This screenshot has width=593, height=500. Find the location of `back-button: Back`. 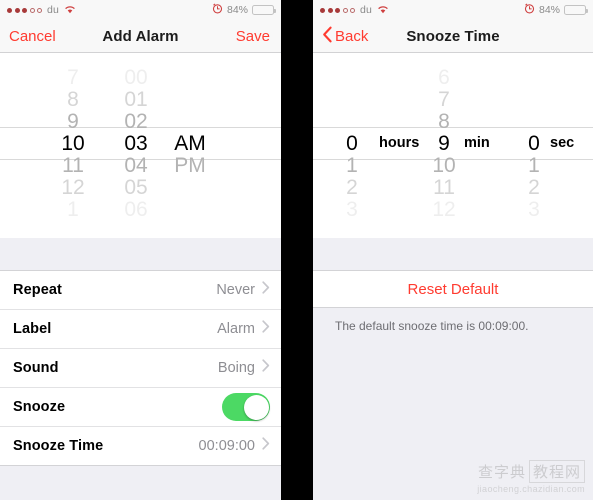

back-button: Back is located at coordinates (345, 36).